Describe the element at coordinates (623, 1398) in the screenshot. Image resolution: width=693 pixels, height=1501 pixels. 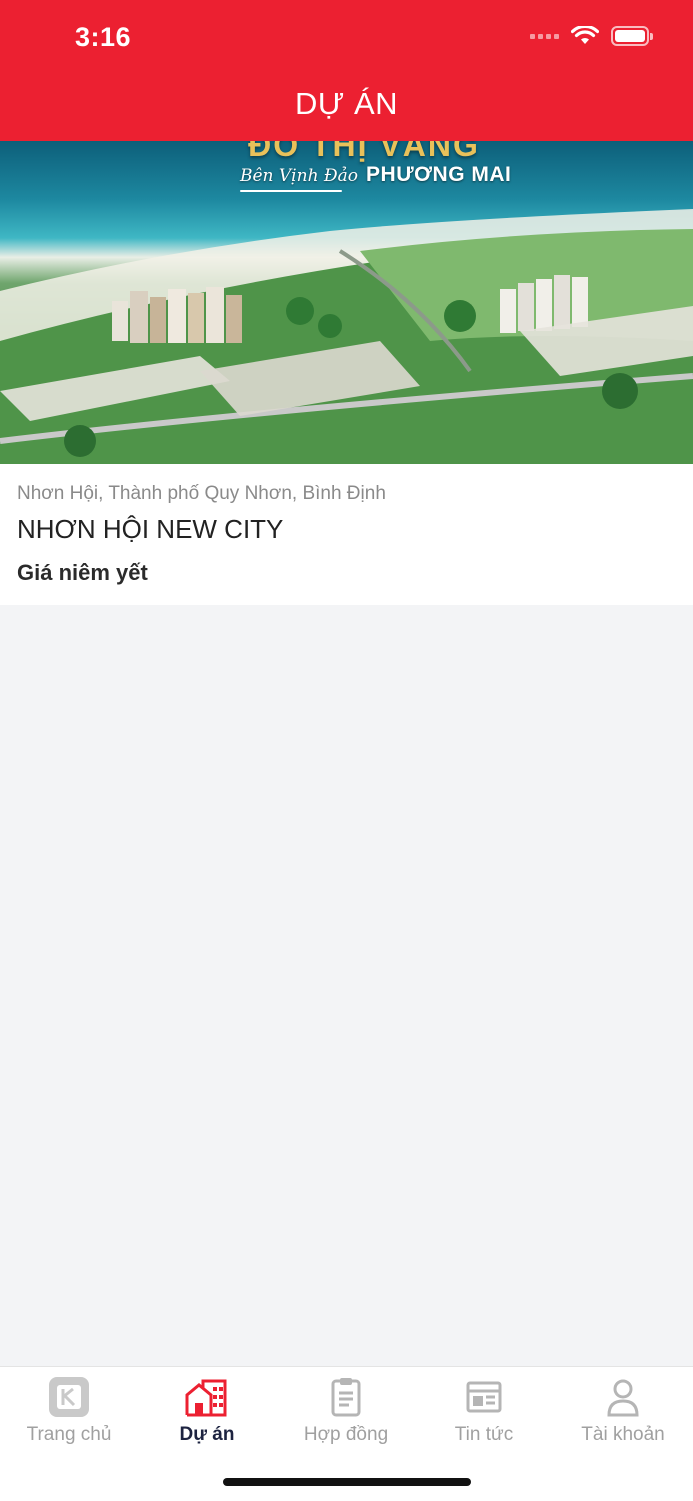
I see `user-icon` at that location.